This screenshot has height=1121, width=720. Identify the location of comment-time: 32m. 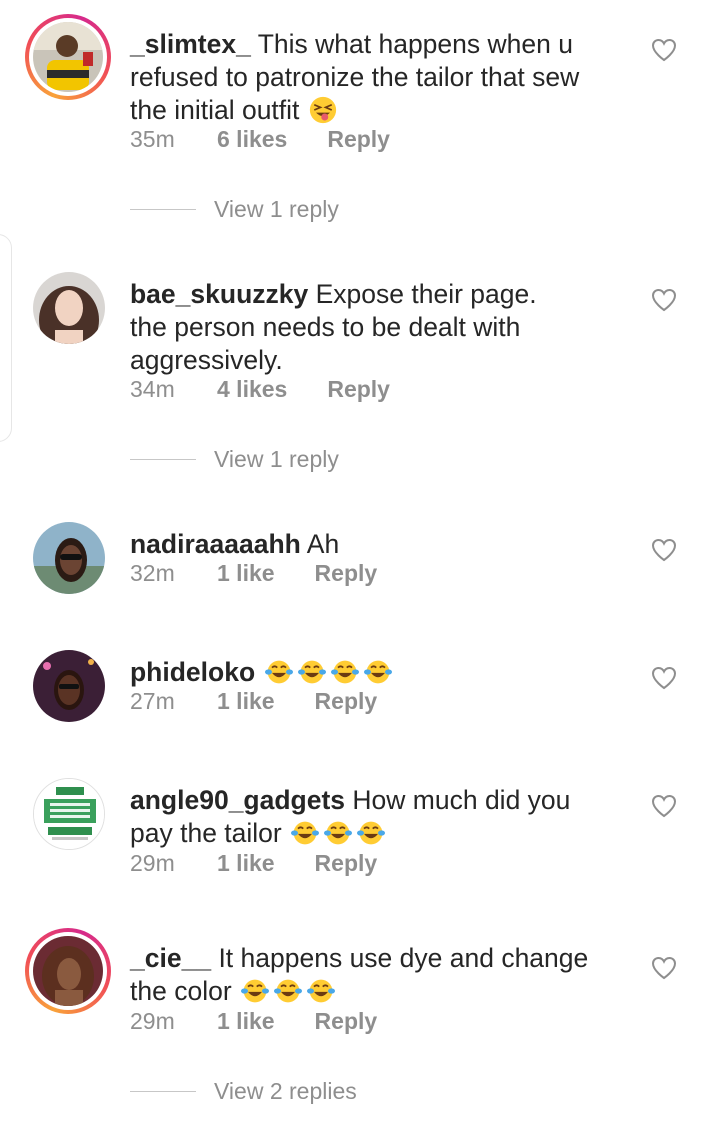
(152, 573).